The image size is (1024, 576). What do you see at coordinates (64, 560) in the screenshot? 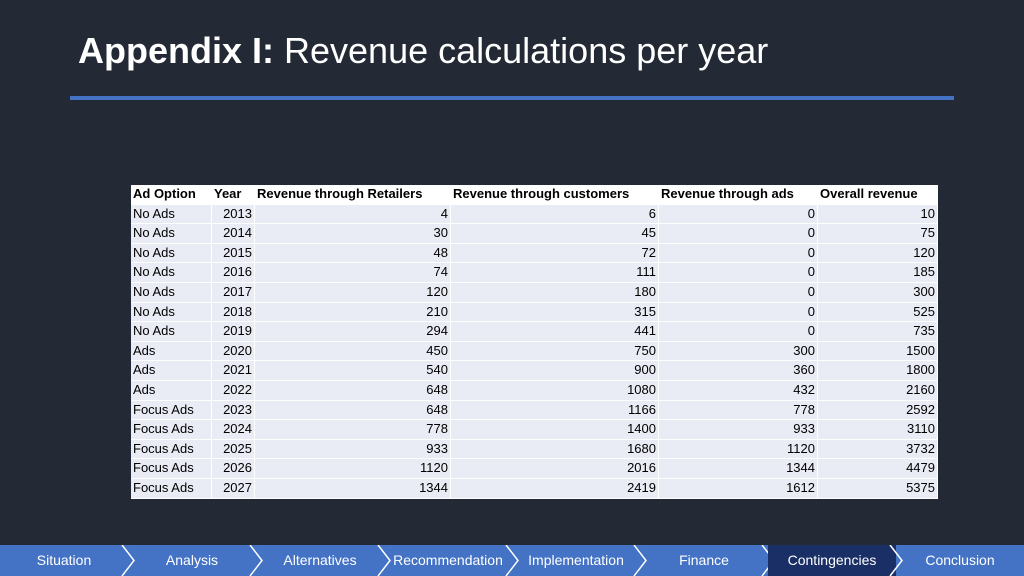
I see `nav-item-situation: Situation` at bounding box center [64, 560].